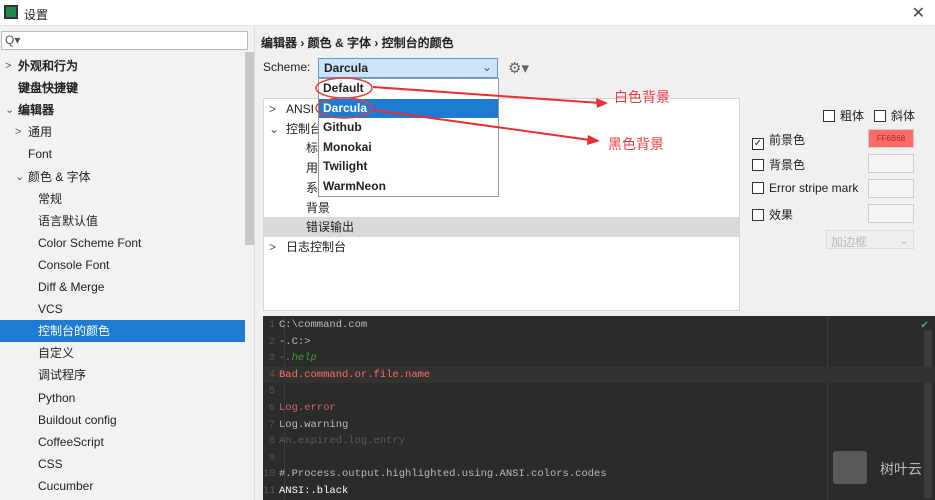 The image size is (935, 500). What do you see at coordinates (593, 140) in the screenshot?
I see `arrow-head-black` at bounding box center [593, 140].